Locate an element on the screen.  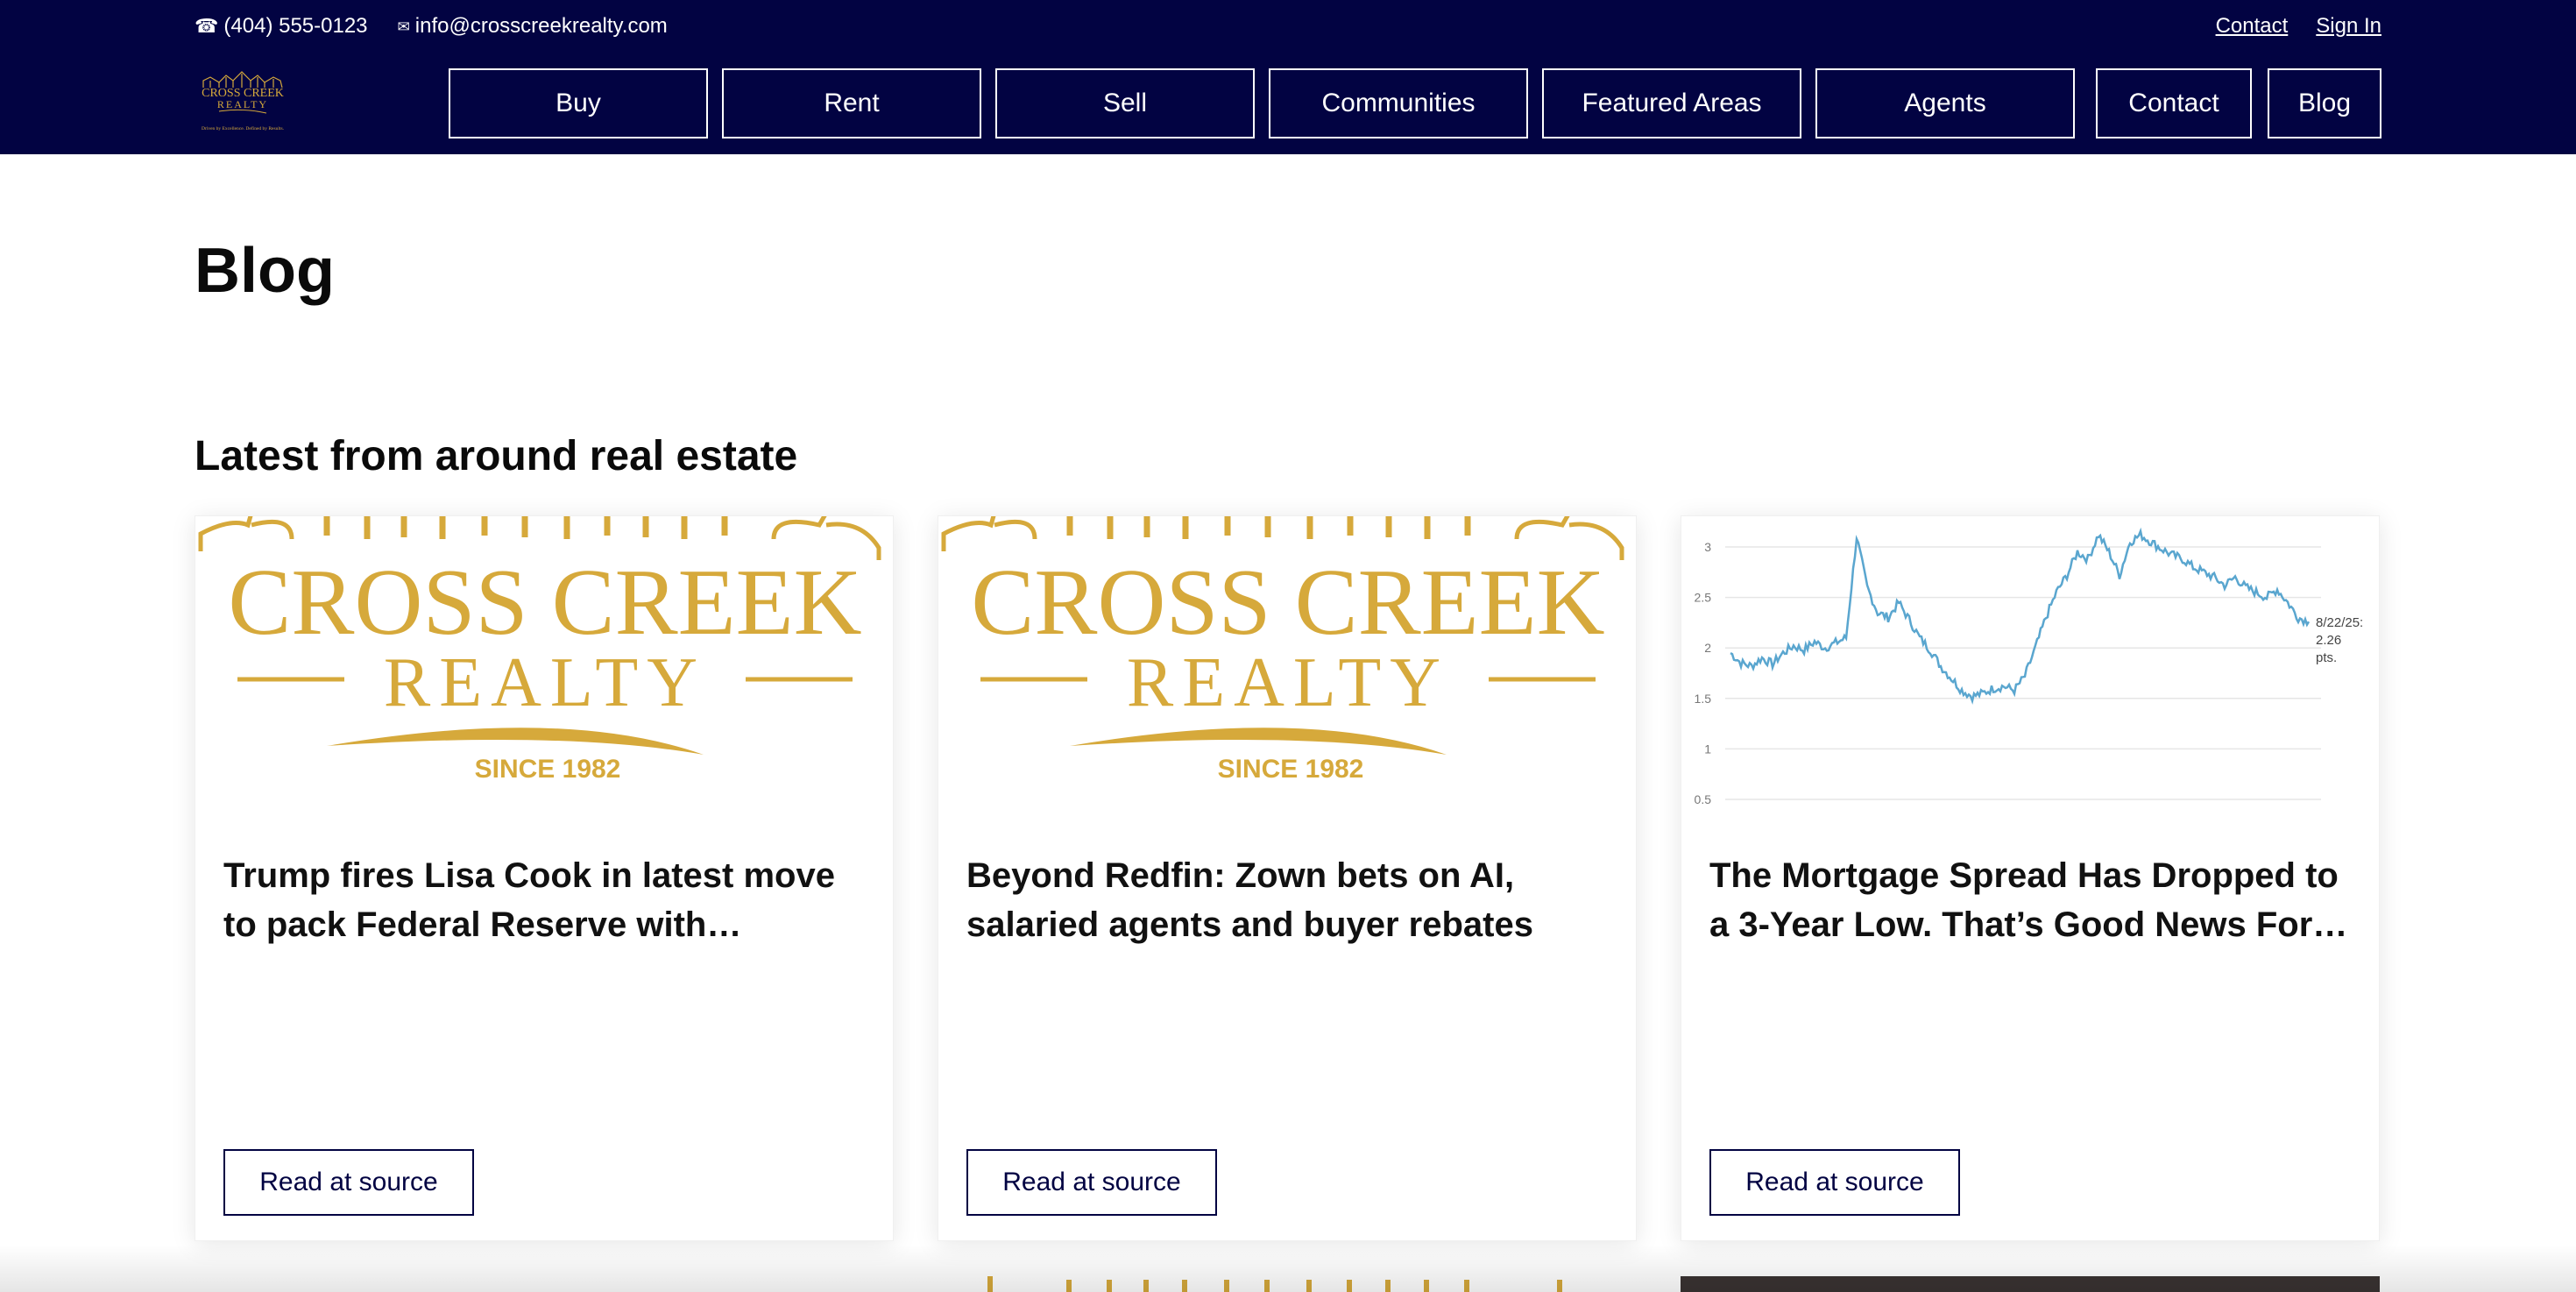
nav-sell: Sell is located at coordinates (1125, 103).